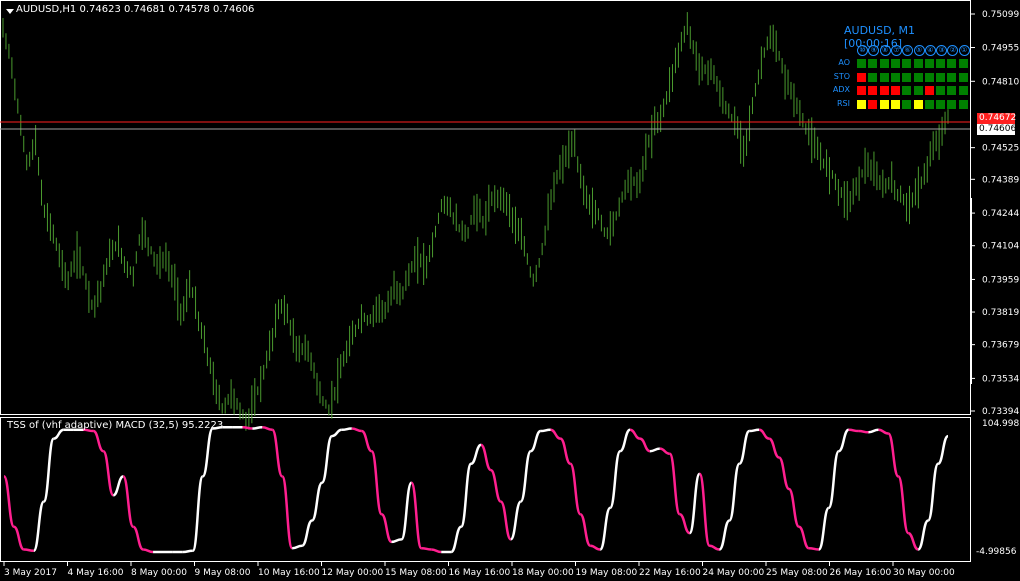 The height and width of the screenshot is (581, 1020). Describe the element at coordinates (924, 573) in the screenshot. I see `time-tick-label: 30 May 00:00` at that location.